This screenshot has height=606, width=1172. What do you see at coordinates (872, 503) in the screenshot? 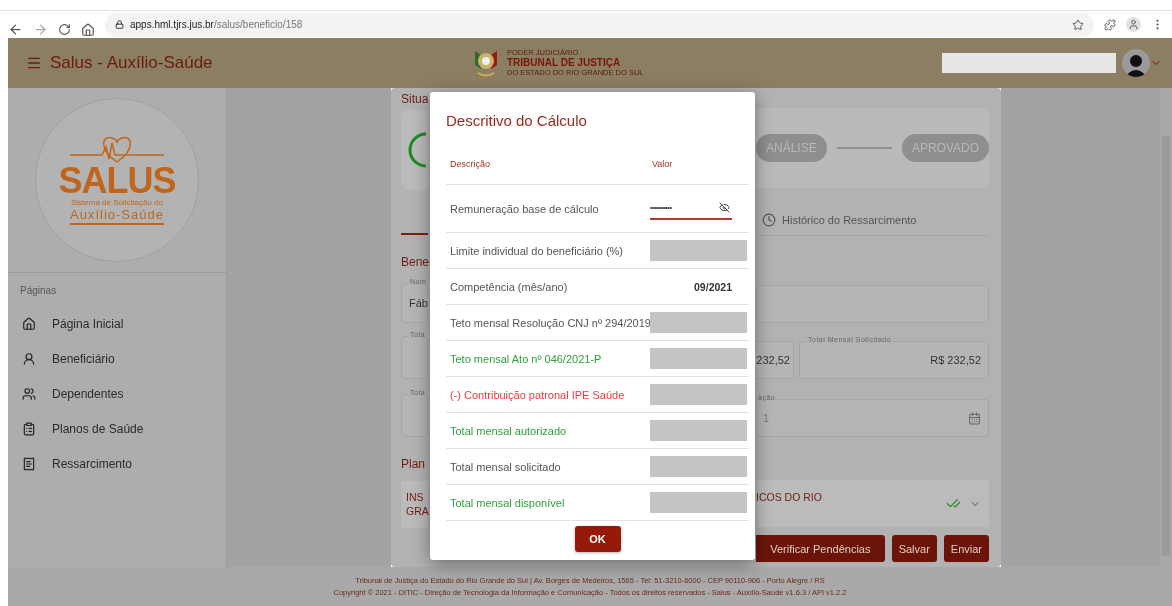
I see `plan-card: ICOS DO RIO` at bounding box center [872, 503].